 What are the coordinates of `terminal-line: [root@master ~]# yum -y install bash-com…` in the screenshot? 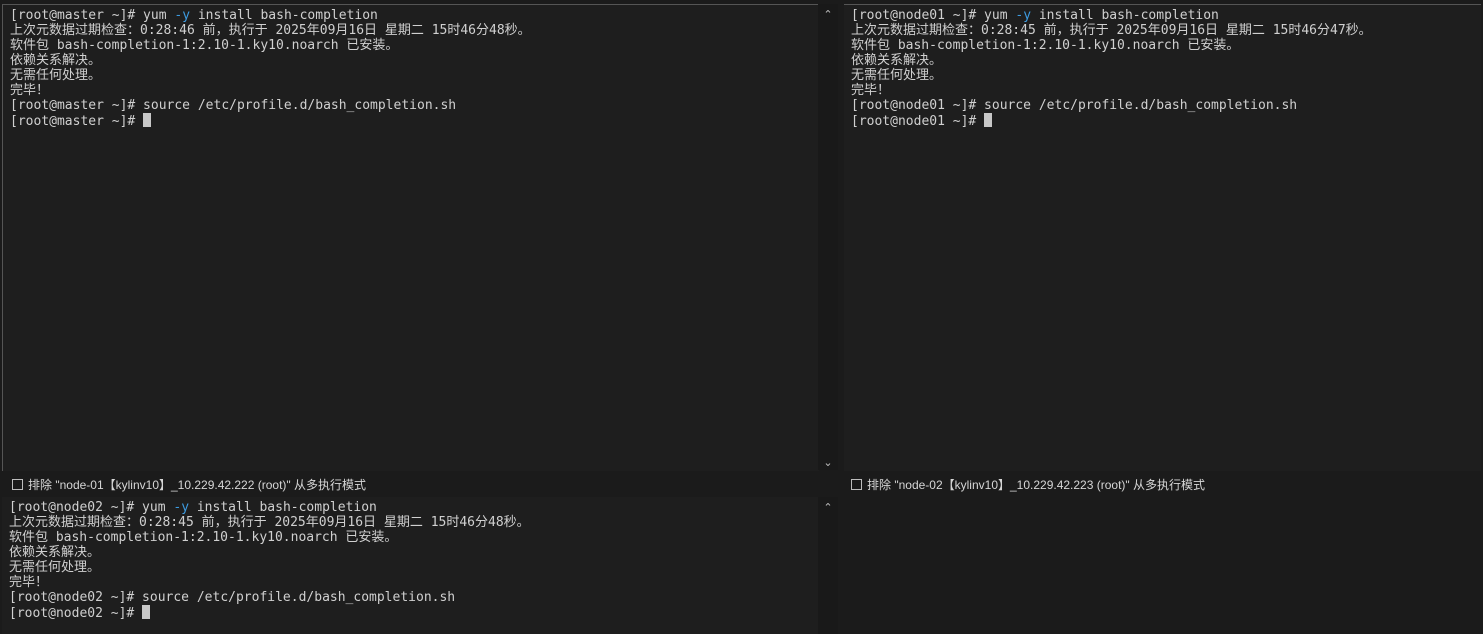 It's located at (194, 15).